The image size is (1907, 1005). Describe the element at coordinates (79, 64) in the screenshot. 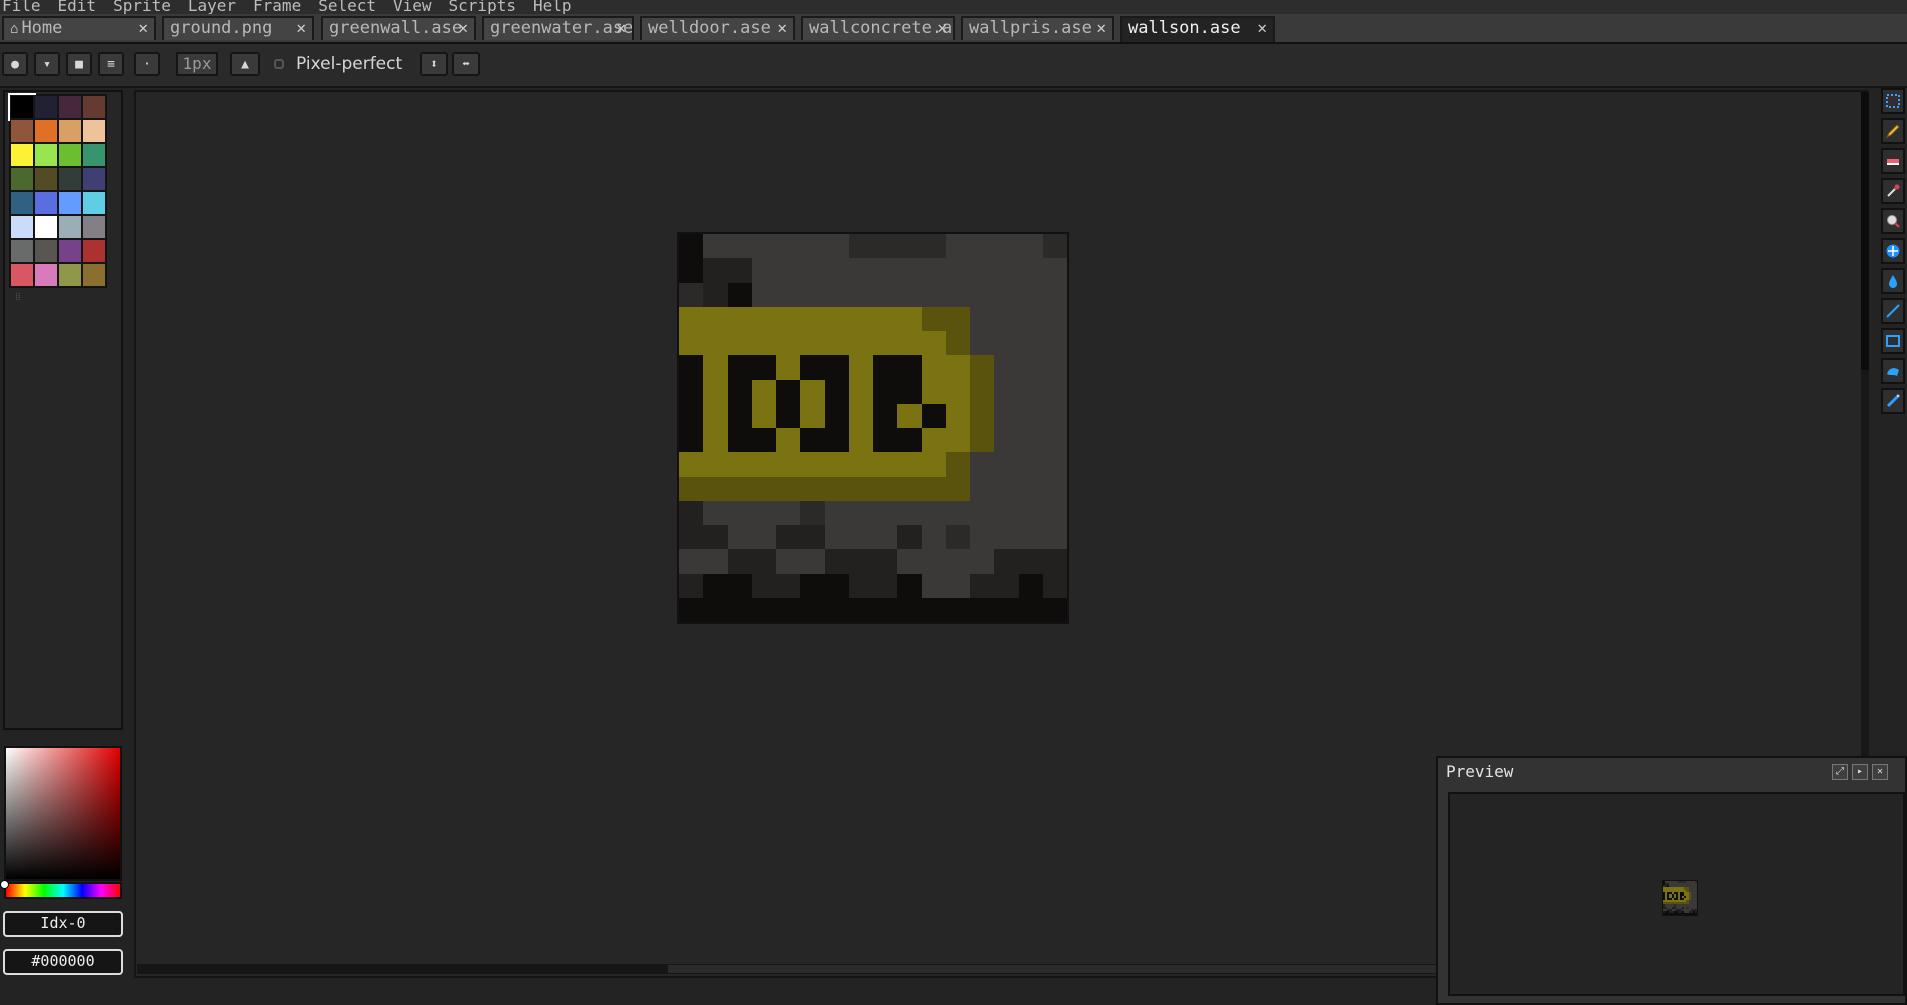

I see `brush-square-icon: ■` at that location.